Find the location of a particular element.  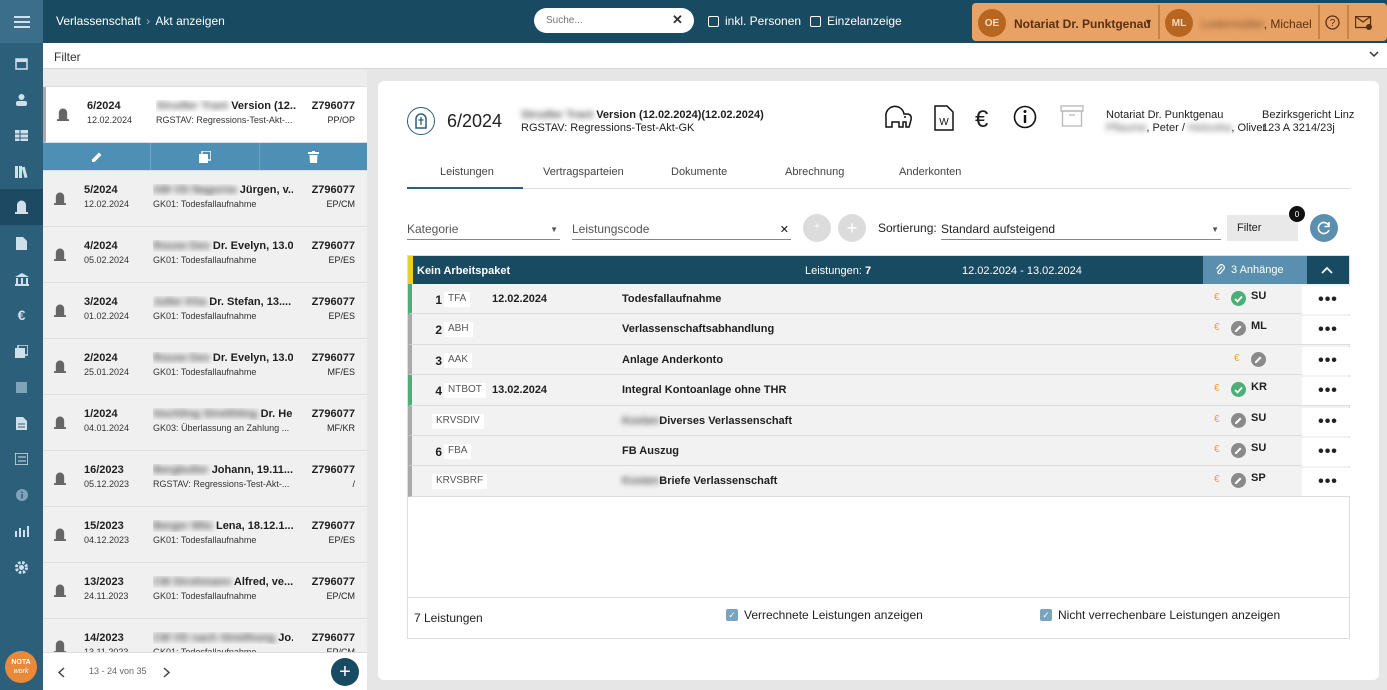

tab-vertragsparteien: Vertragsparteien is located at coordinates (583, 172).